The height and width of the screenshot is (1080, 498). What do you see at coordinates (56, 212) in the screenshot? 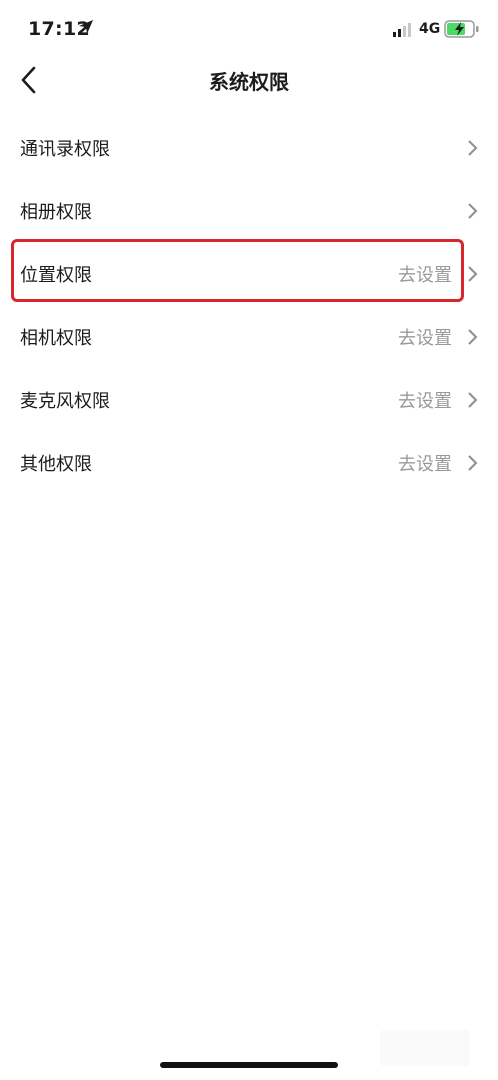
I see `row-label: 相册权限` at bounding box center [56, 212].